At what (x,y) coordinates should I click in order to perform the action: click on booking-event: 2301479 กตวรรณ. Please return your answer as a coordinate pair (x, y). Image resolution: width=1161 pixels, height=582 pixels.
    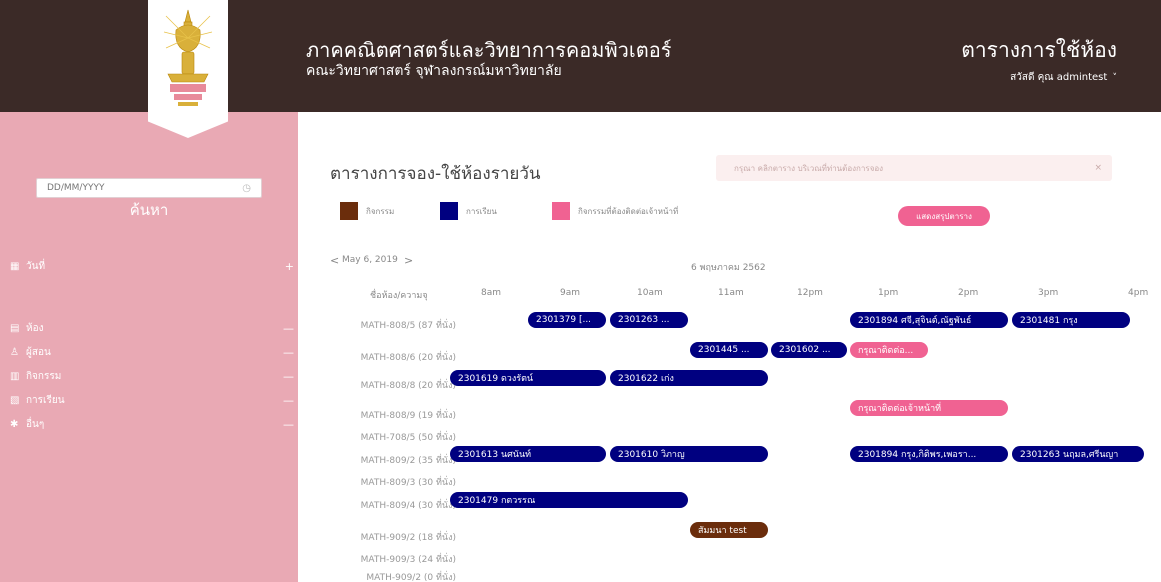
    Looking at the image, I should click on (569, 500).